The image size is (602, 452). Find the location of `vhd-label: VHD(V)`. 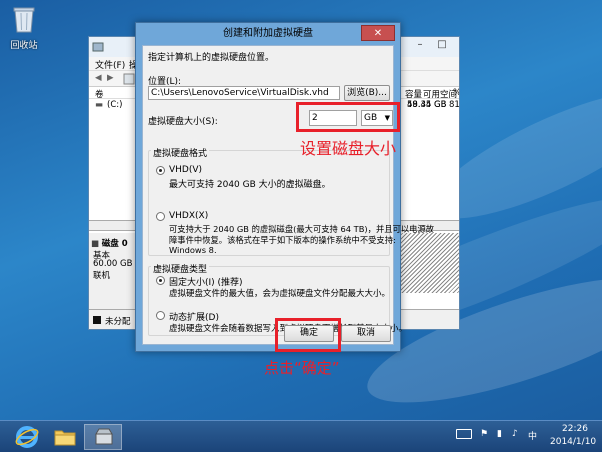

vhd-label: VHD(V) is located at coordinates (185, 170).